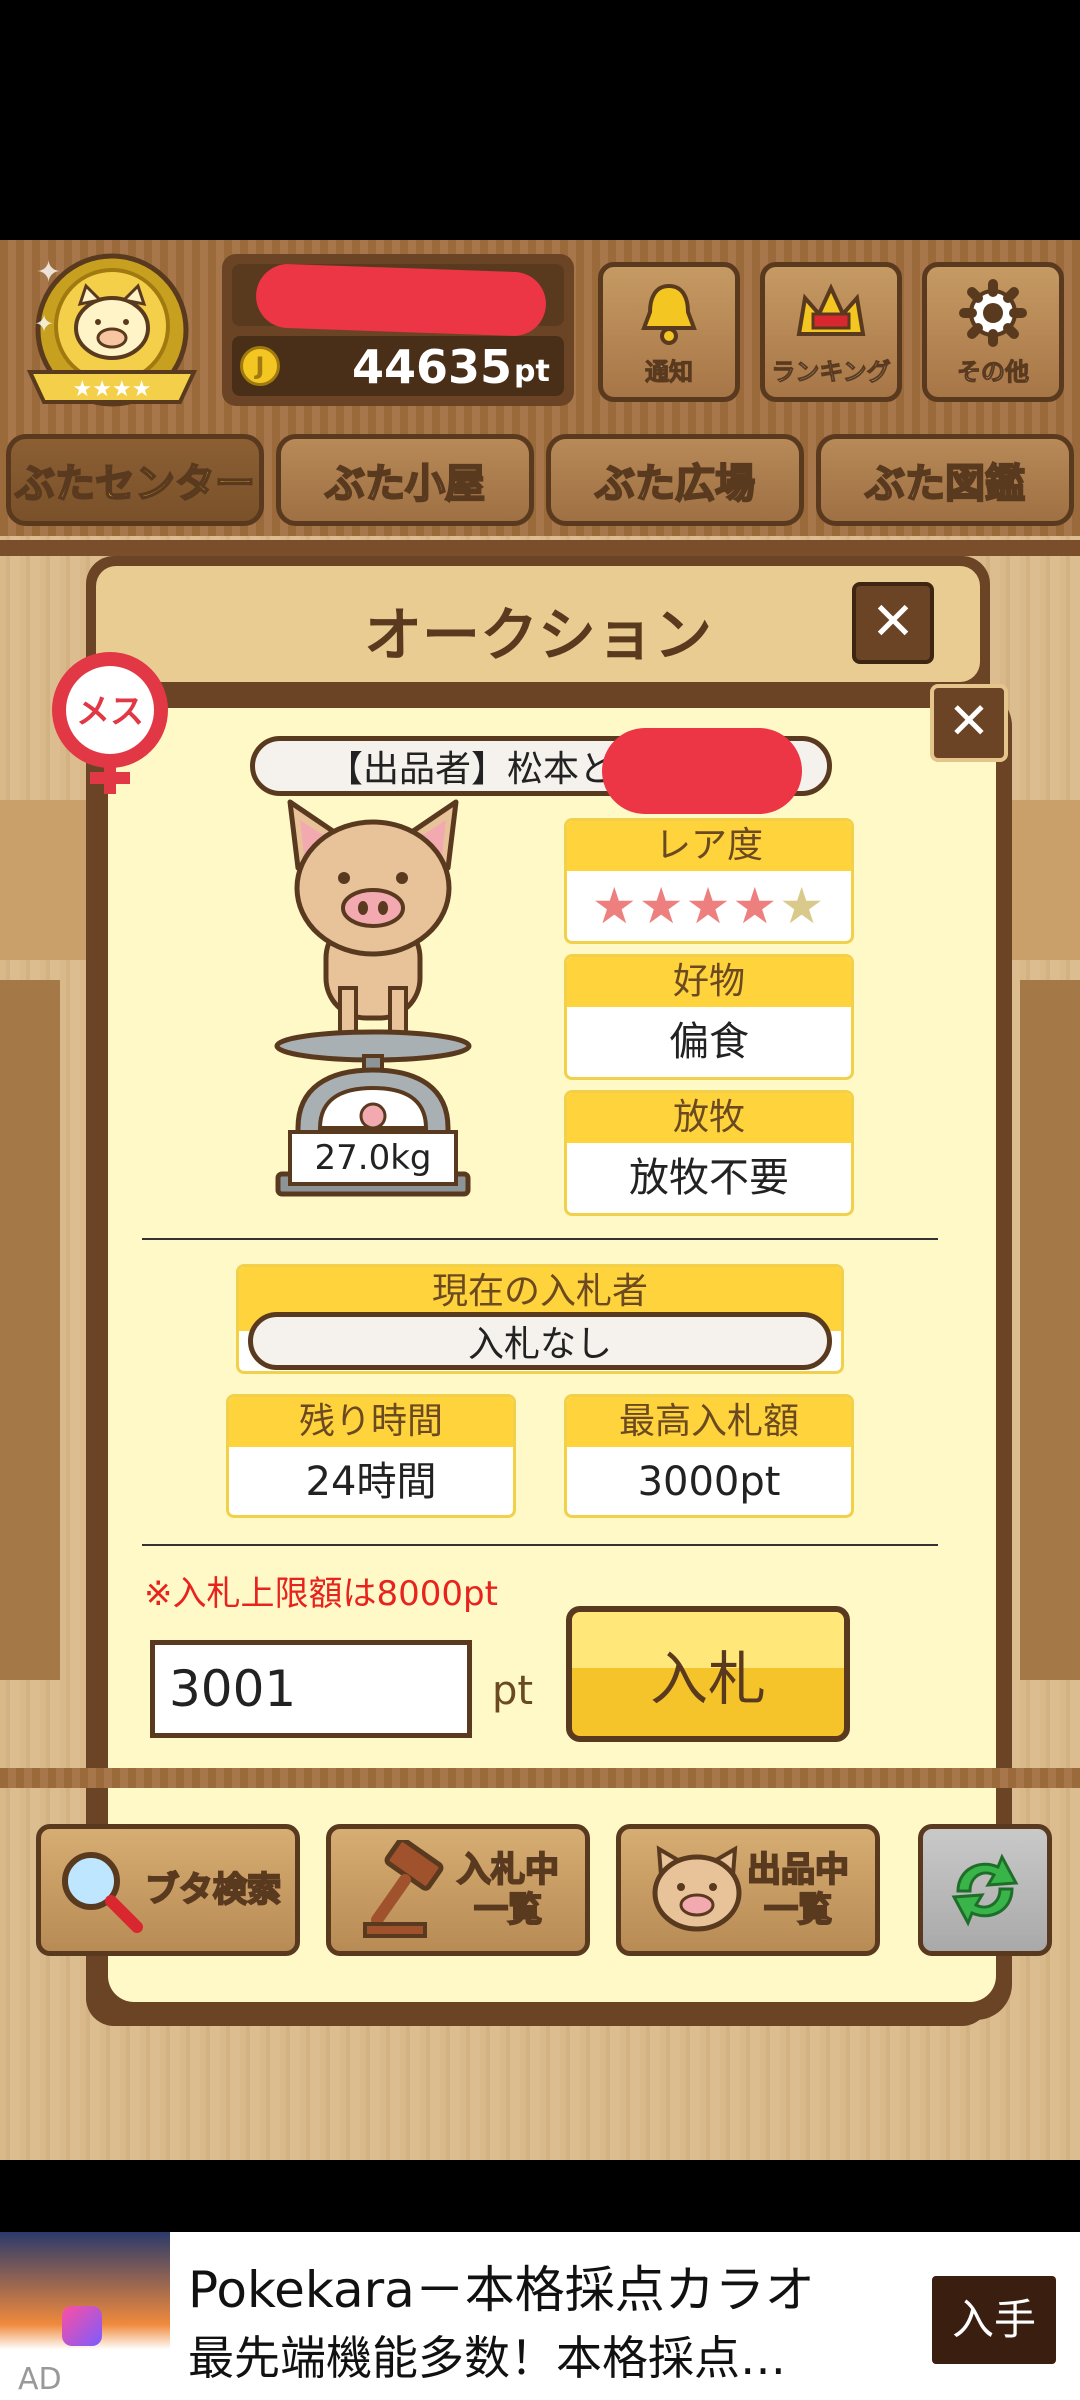 This screenshot has height=2400, width=1080. What do you see at coordinates (513, 1691) in the screenshot?
I see `bid-unit: pt` at bounding box center [513, 1691].